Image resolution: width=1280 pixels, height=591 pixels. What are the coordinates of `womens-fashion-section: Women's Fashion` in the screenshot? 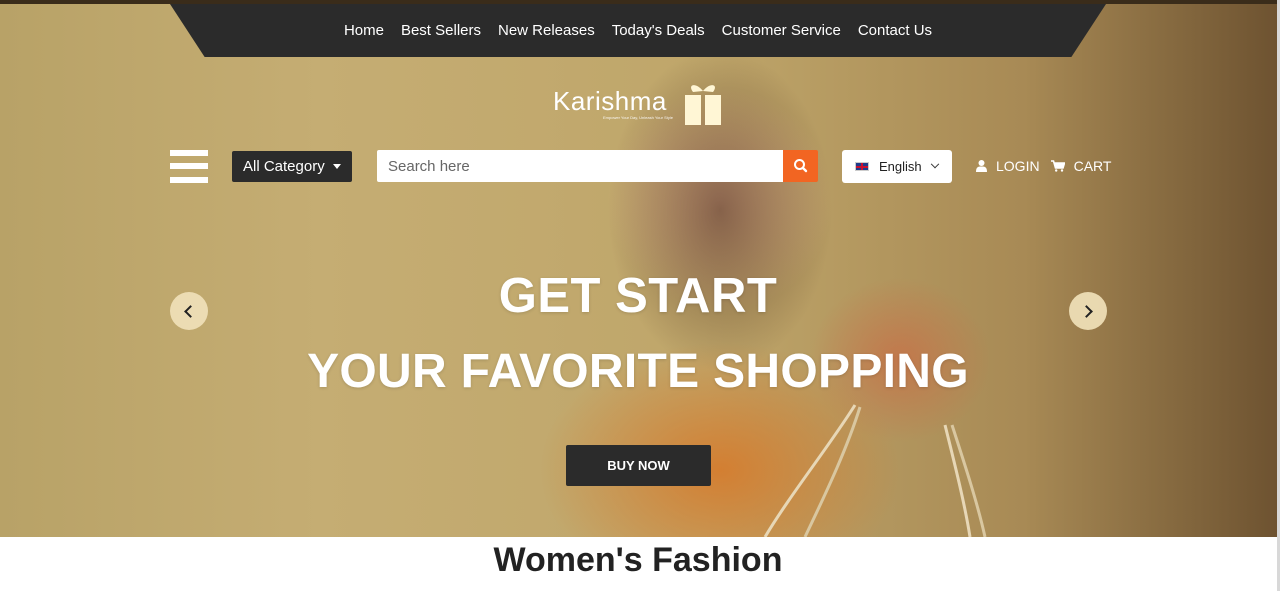 It's located at (640, 564).